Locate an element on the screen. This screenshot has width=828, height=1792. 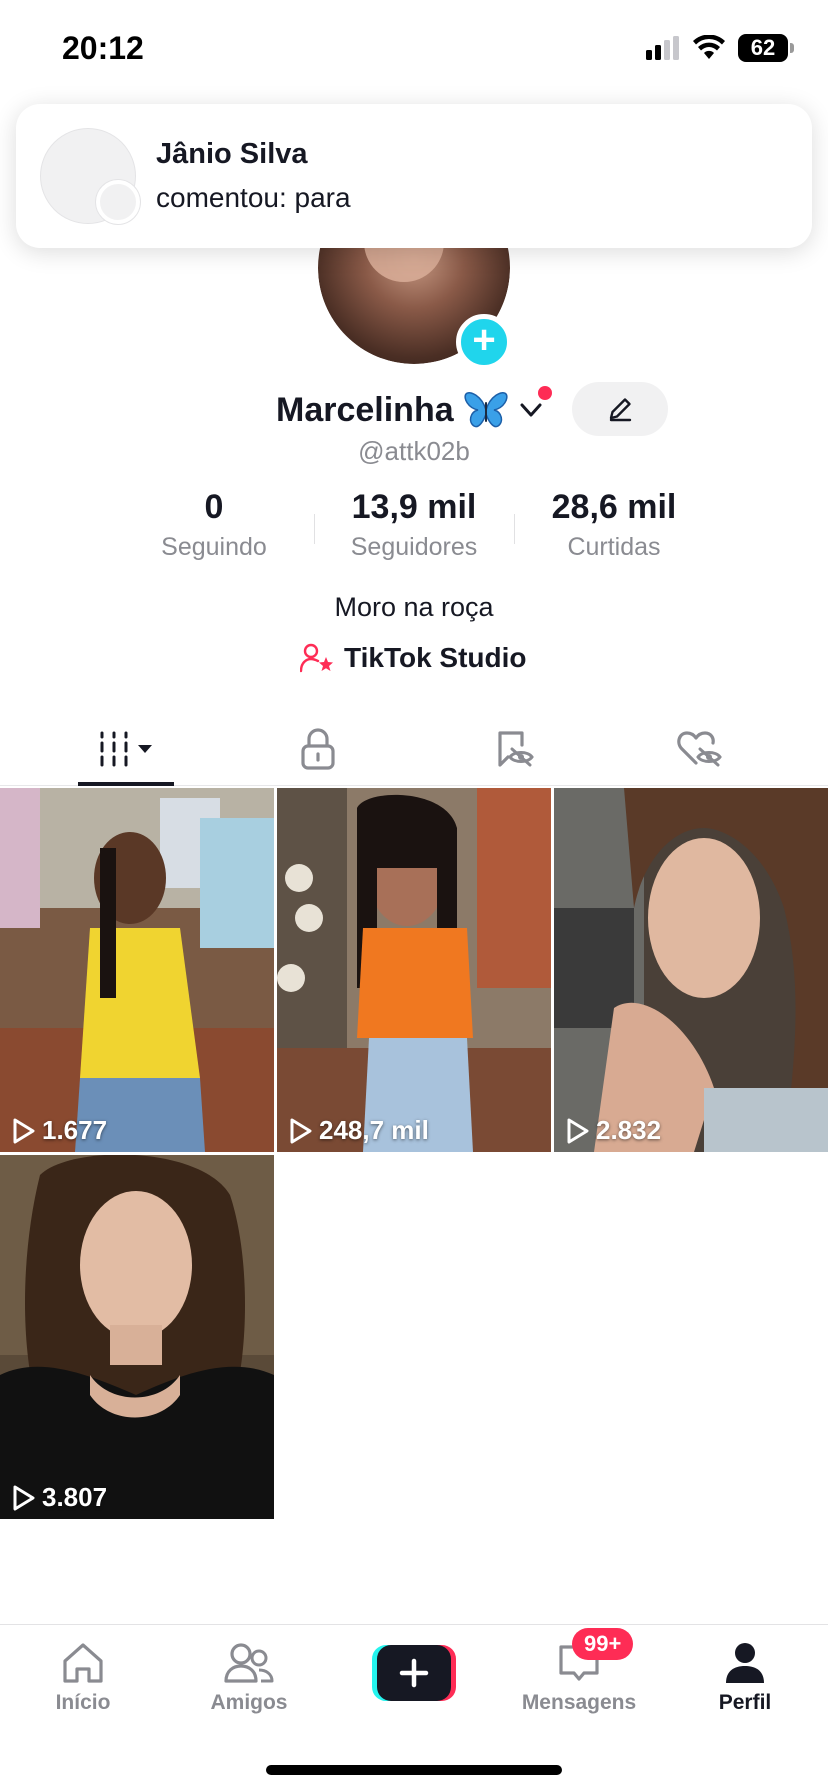
stat-label: Seguindo is located at coordinates (214, 547).